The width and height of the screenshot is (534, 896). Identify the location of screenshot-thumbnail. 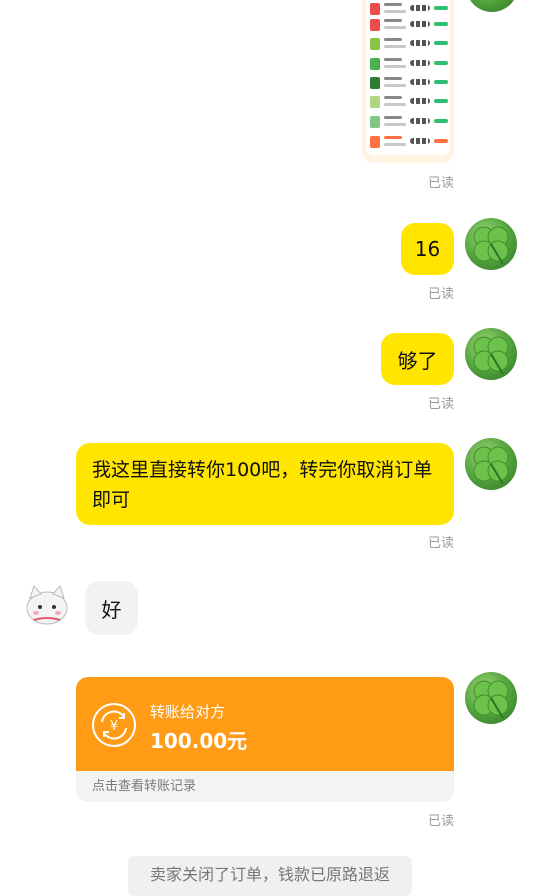
(408, 81).